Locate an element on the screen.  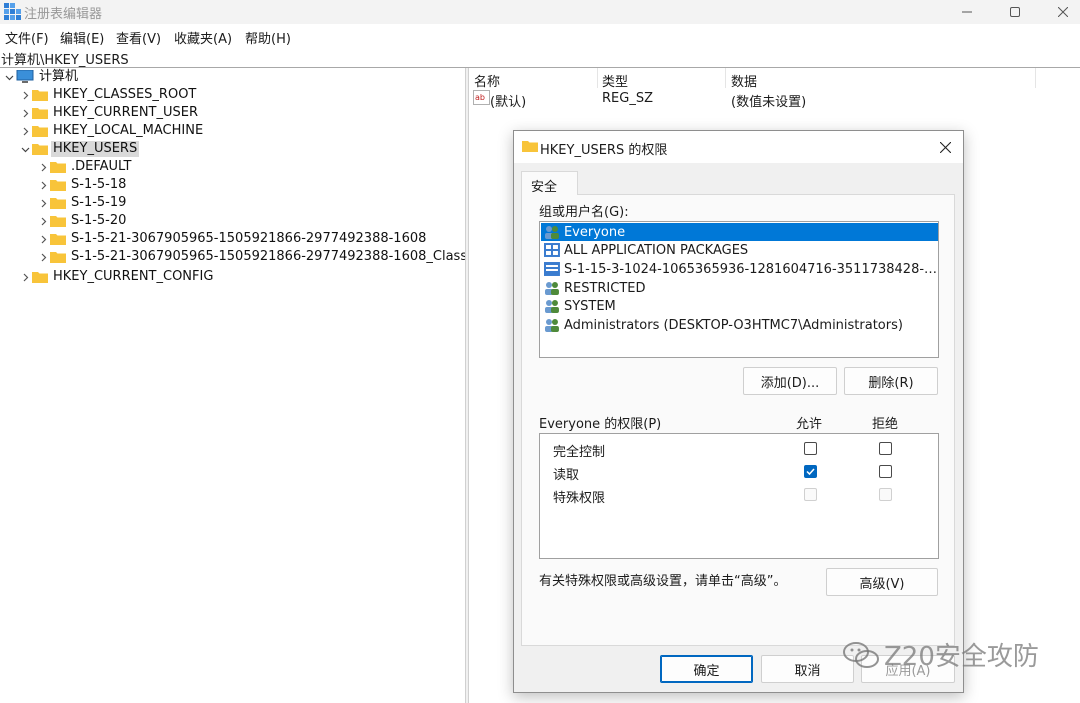
checkmark-icon is located at coordinates (810, 472).